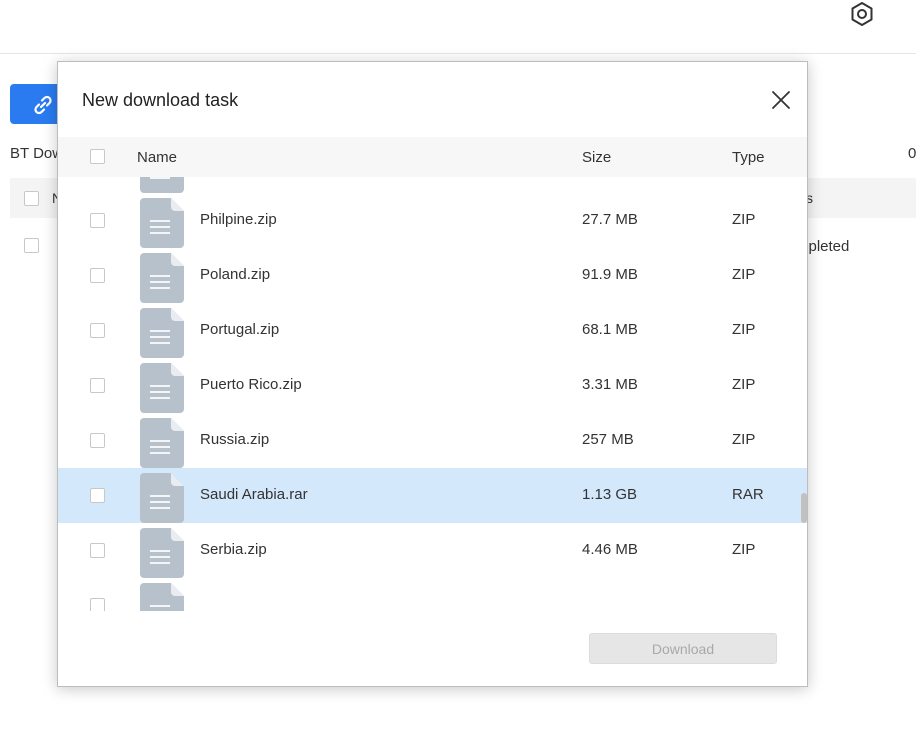 The image size is (916, 742). I want to click on file-size: 3.31 MB, so click(610, 384).